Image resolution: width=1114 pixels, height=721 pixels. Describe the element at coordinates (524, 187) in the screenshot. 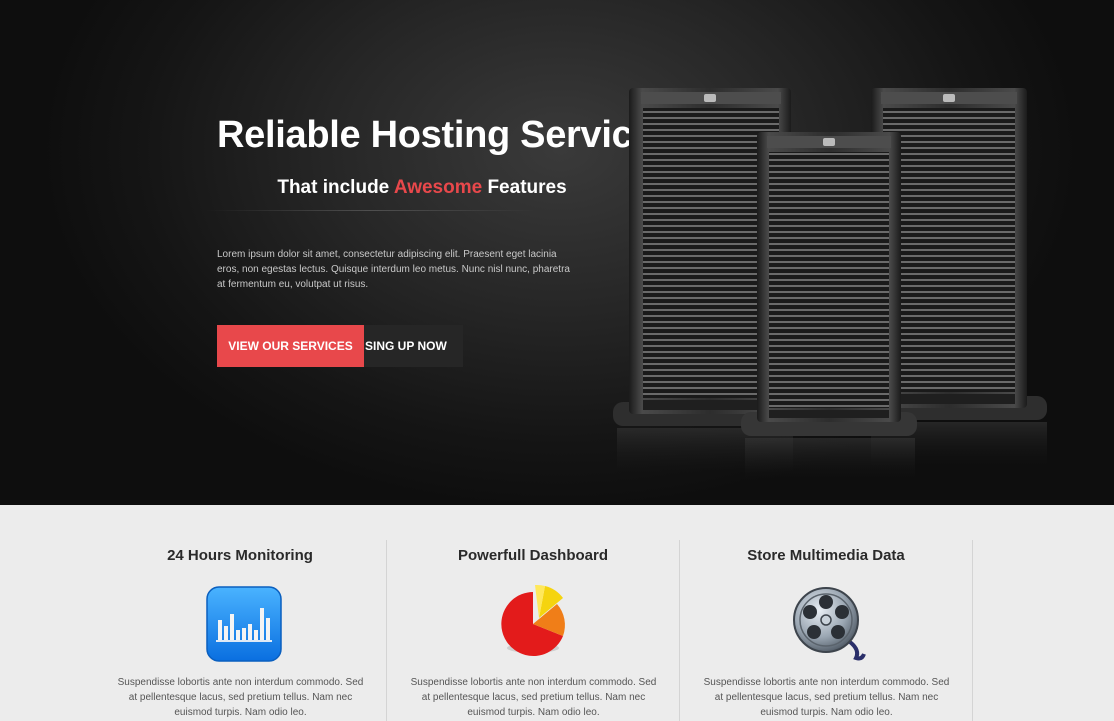

I see `hero-subtitle-after: Features` at that location.